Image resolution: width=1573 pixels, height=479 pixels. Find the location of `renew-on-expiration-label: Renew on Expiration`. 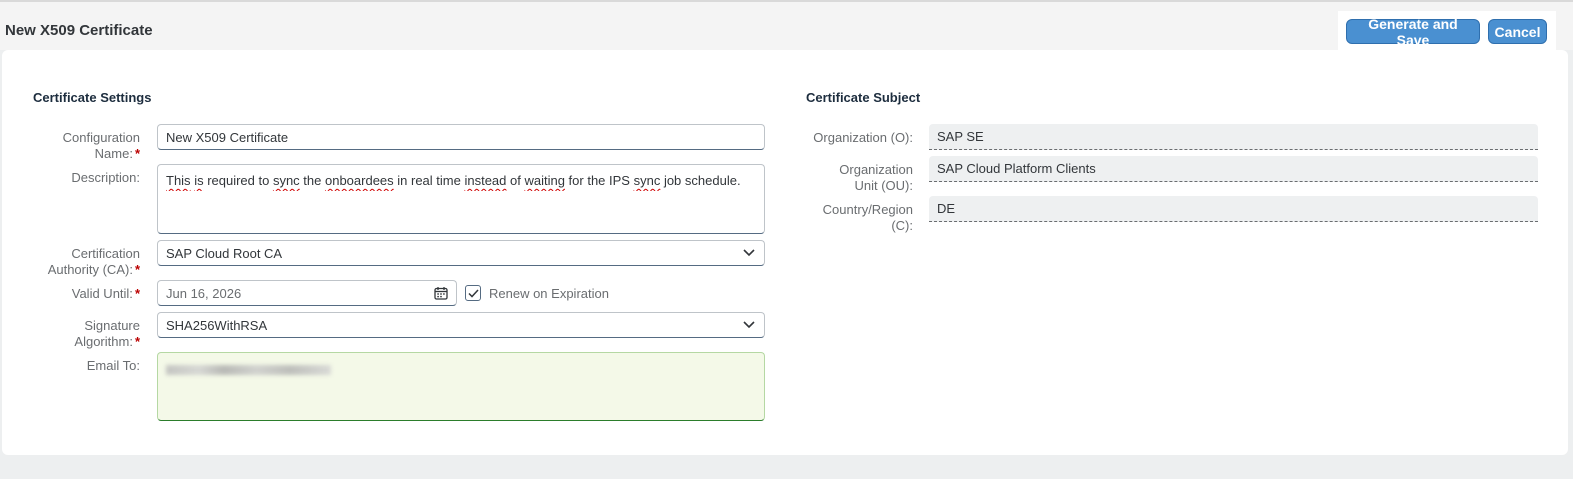

renew-on-expiration-label: Renew on Expiration is located at coordinates (549, 293).